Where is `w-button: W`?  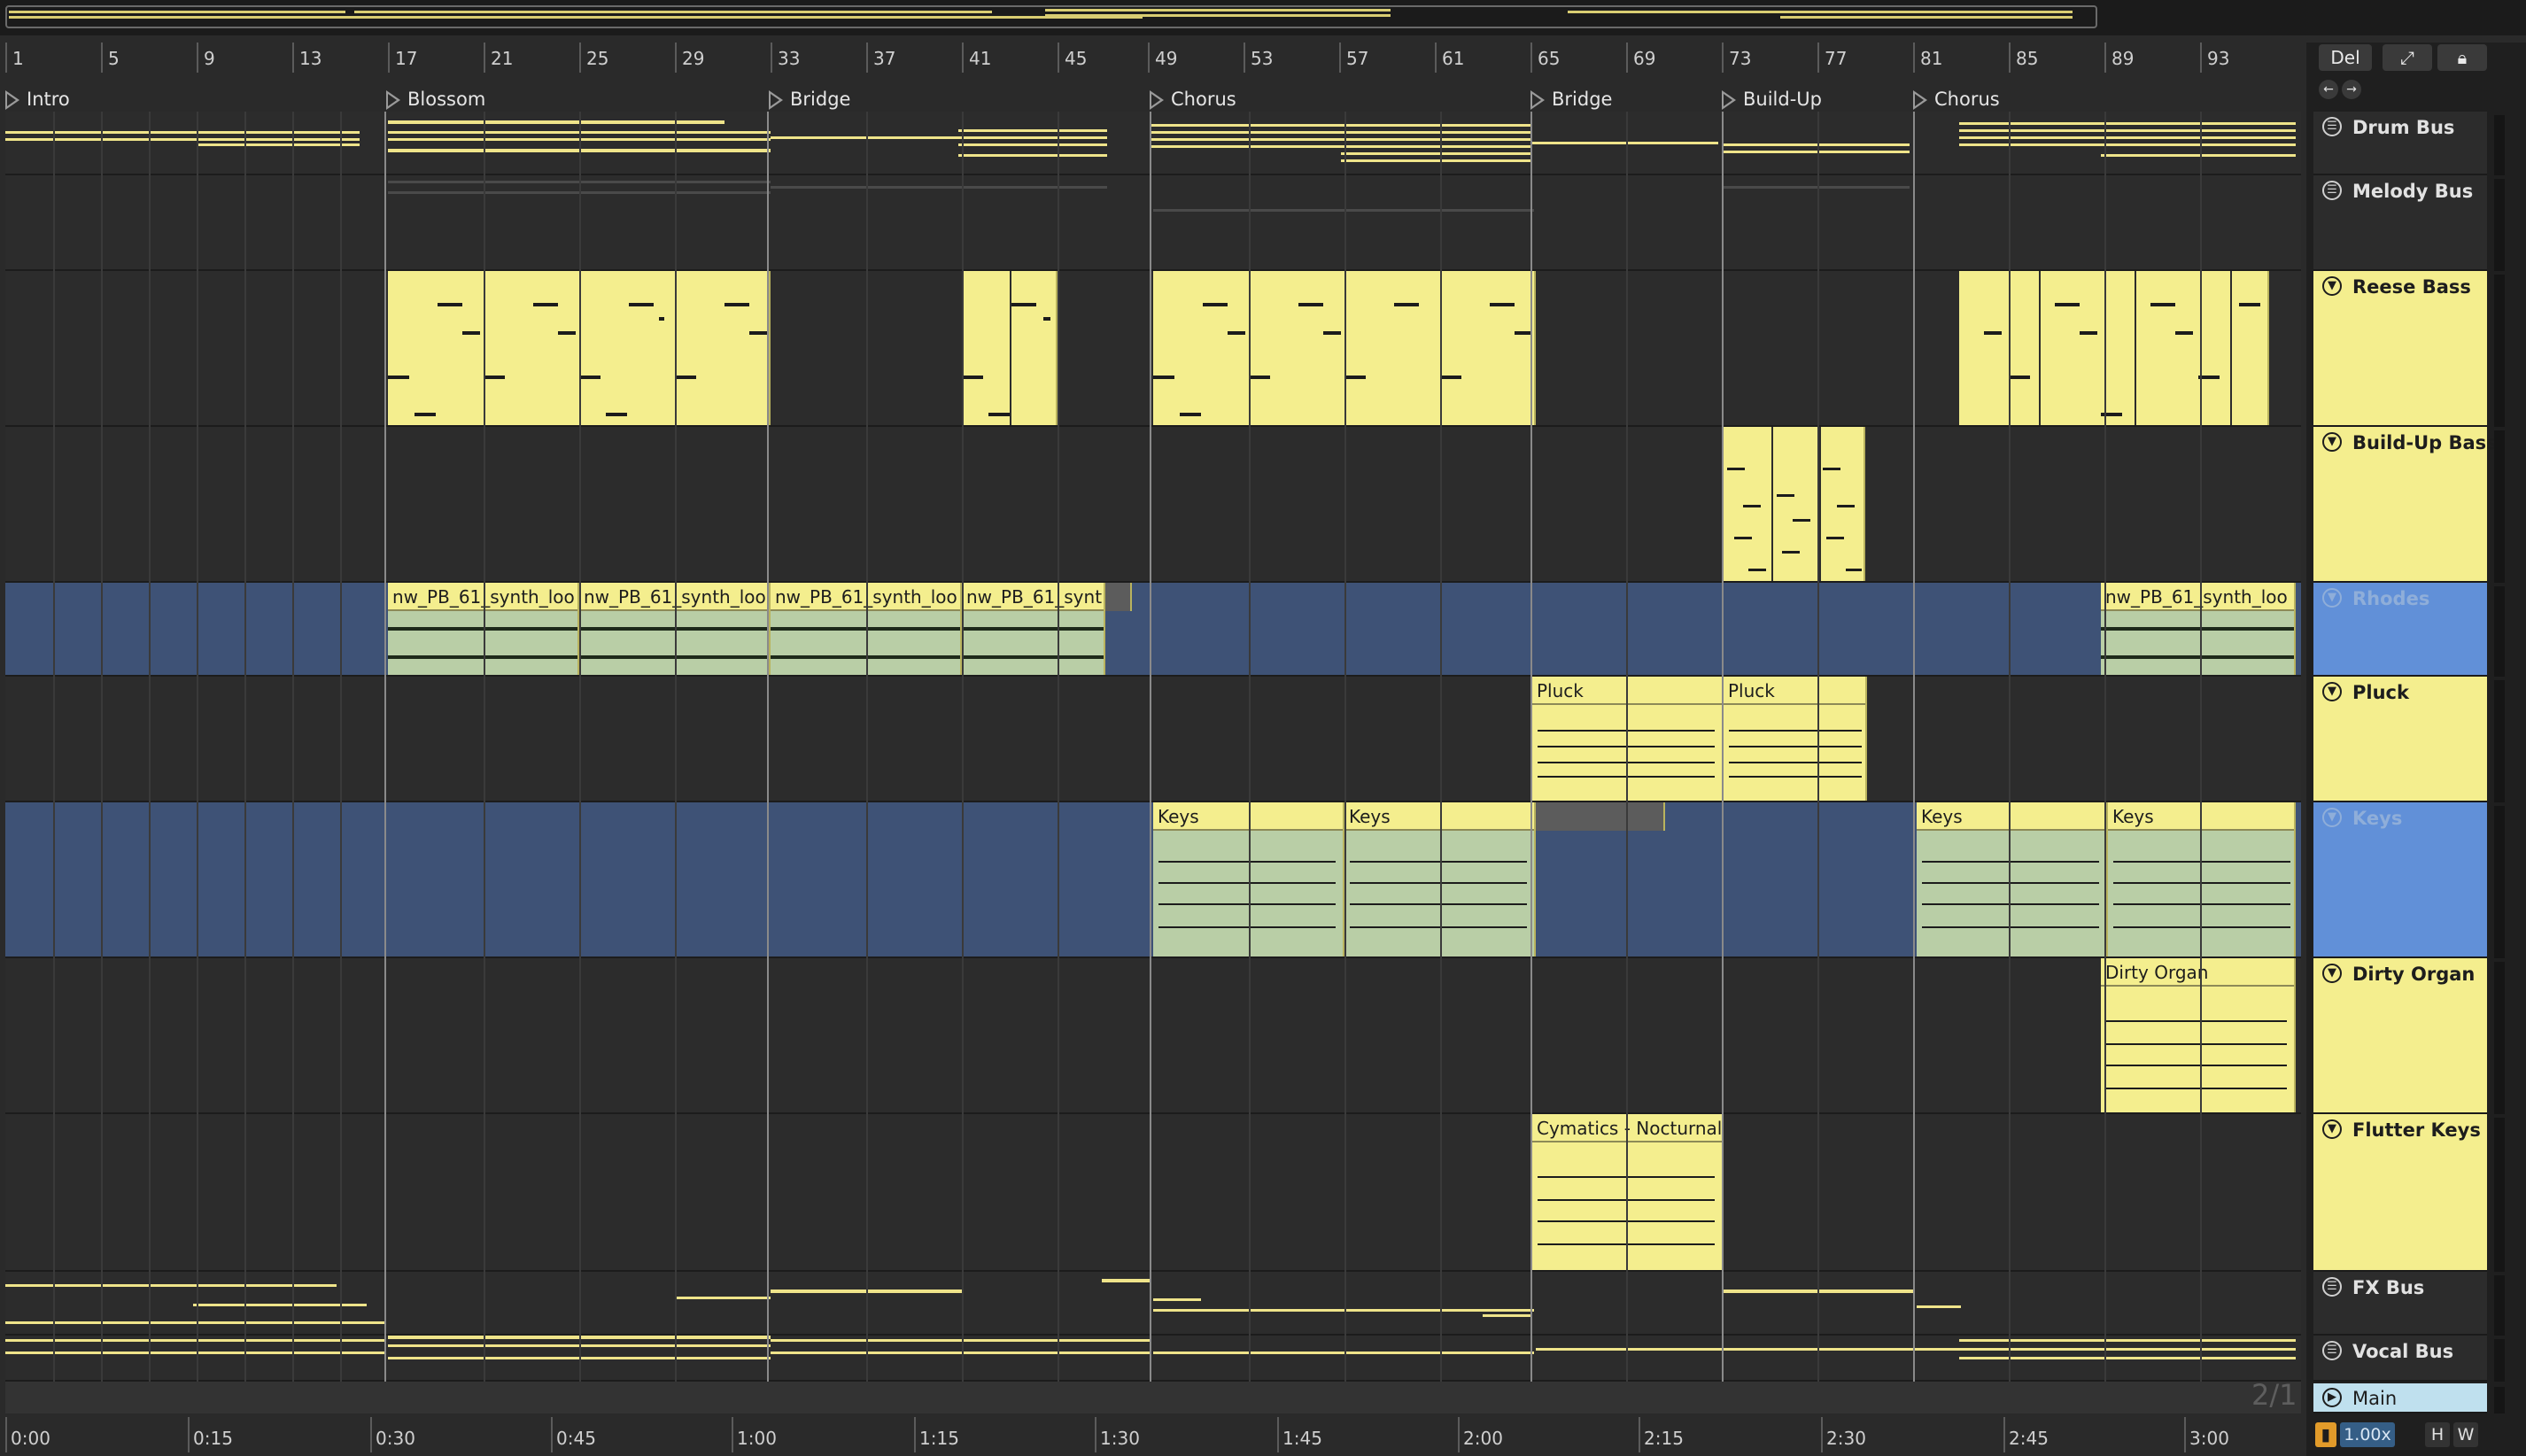 w-button: W is located at coordinates (2465, 1434).